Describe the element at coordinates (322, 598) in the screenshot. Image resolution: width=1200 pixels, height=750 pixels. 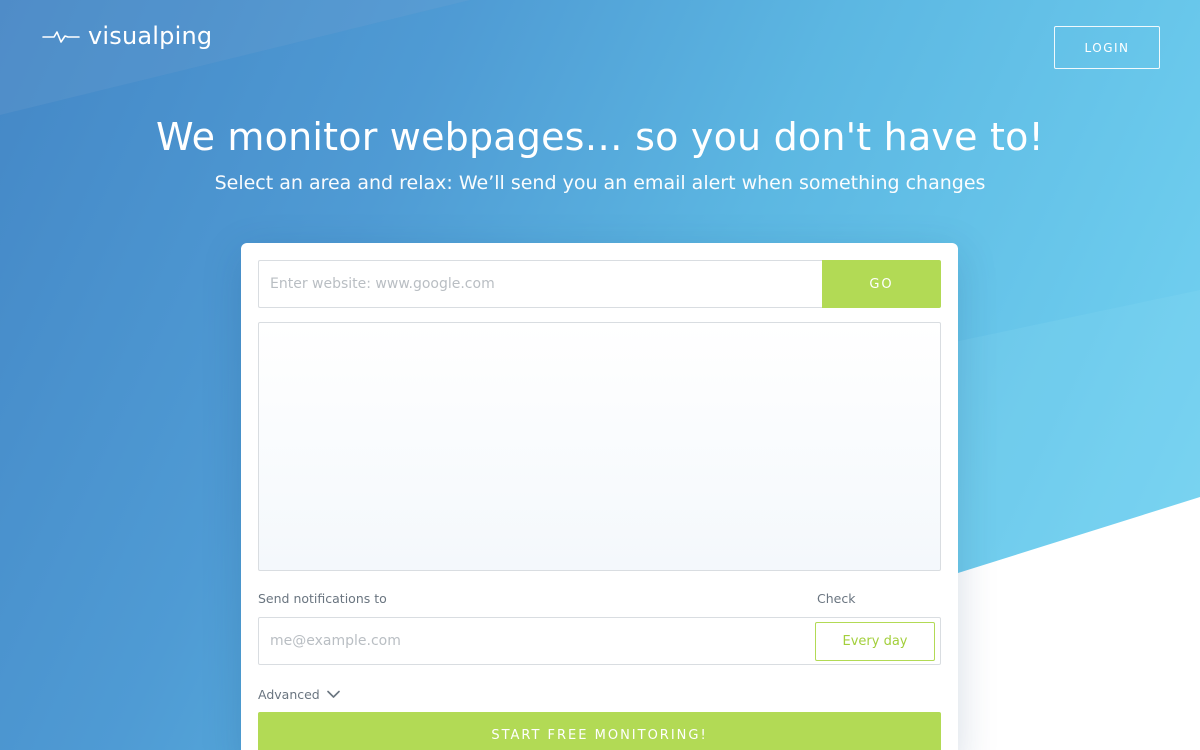
I see `notify-label: Send notifications to` at that location.